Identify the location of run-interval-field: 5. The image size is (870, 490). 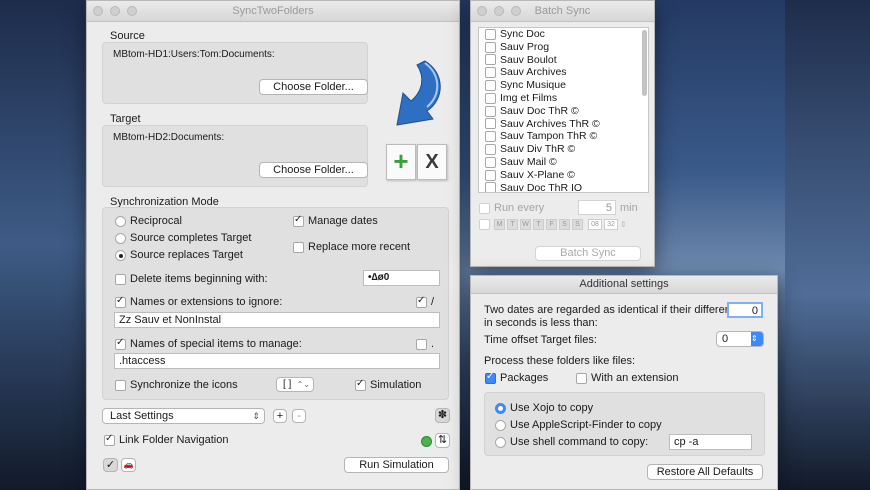
(597, 207).